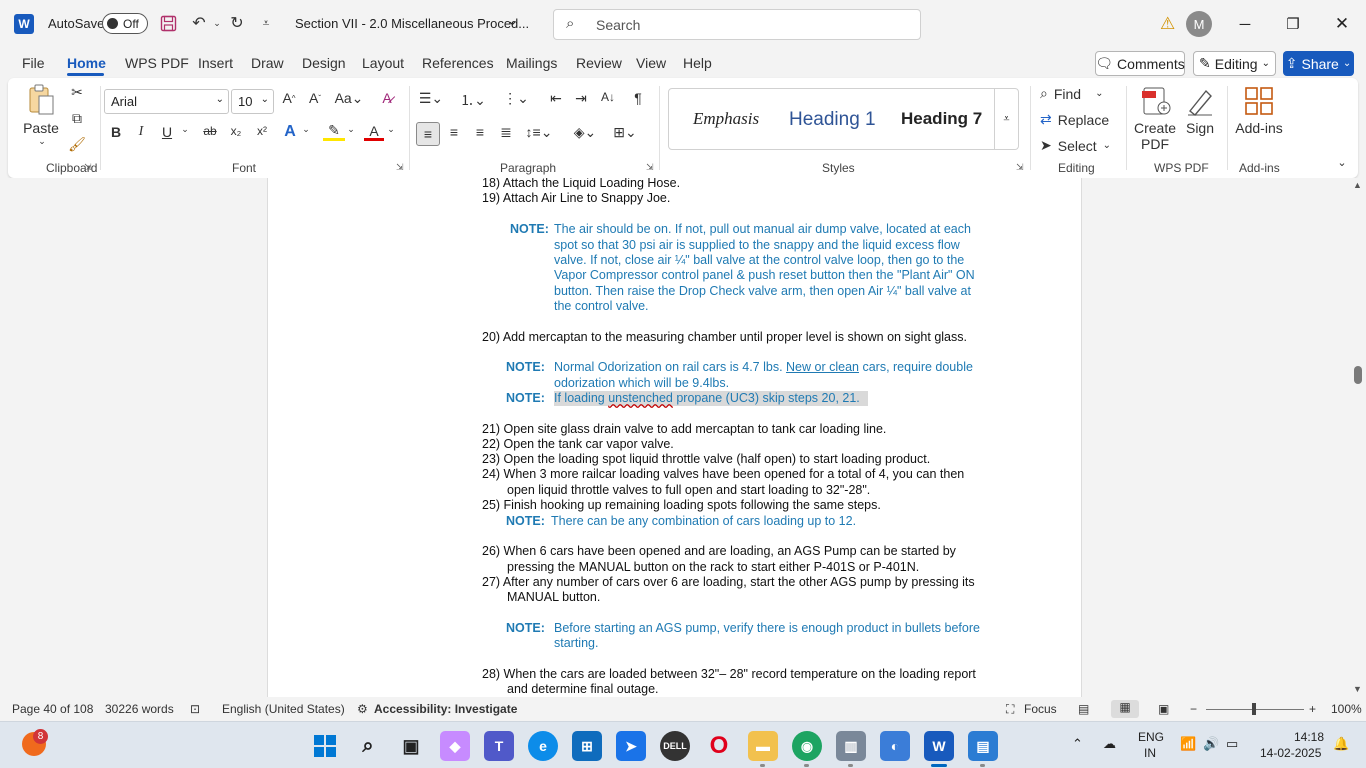  I want to click on tab-view: View, so click(651, 63).